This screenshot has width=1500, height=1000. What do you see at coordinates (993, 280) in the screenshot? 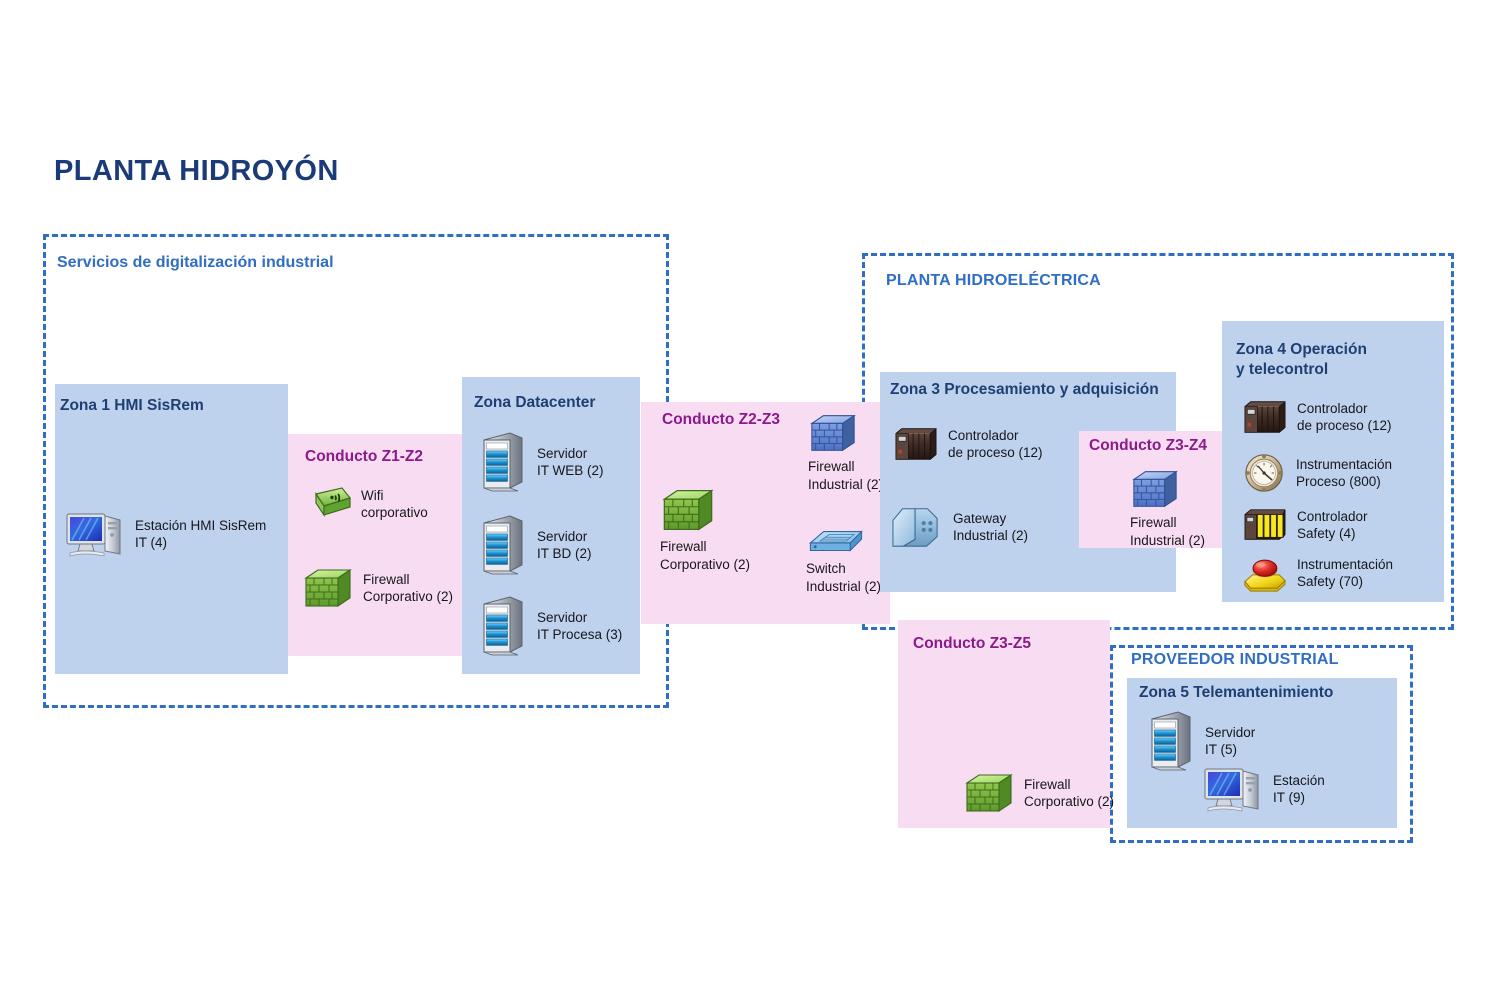
I see `boundary-planta-label: PLANTA HIDROELÉCTRICA` at bounding box center [993, 280].